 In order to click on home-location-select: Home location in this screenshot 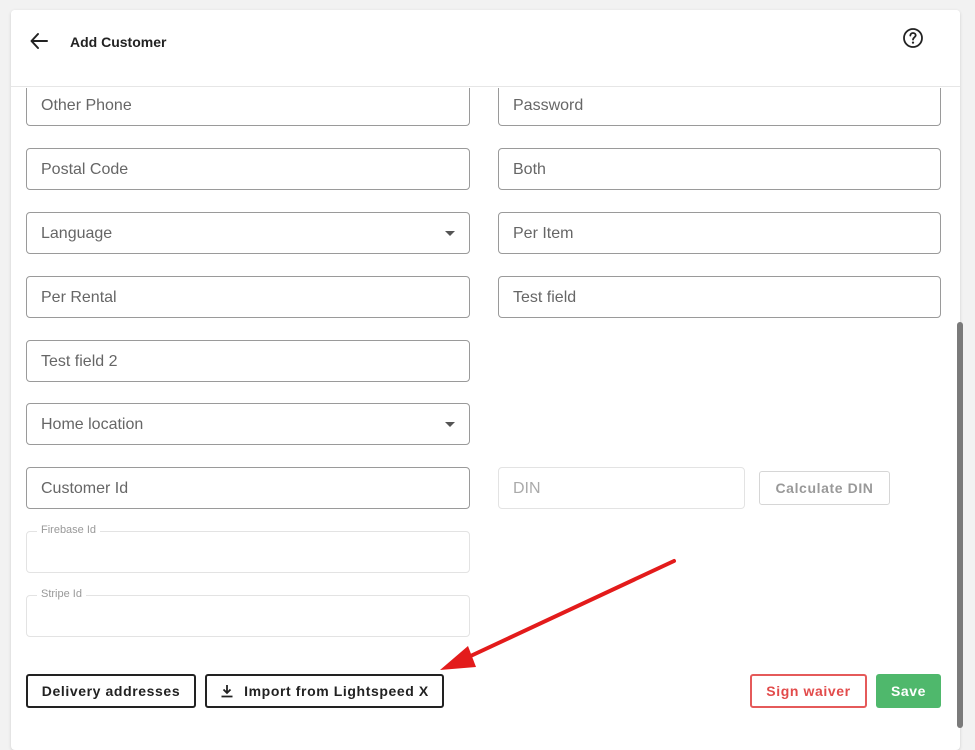, I will do `click(248, 424)`.